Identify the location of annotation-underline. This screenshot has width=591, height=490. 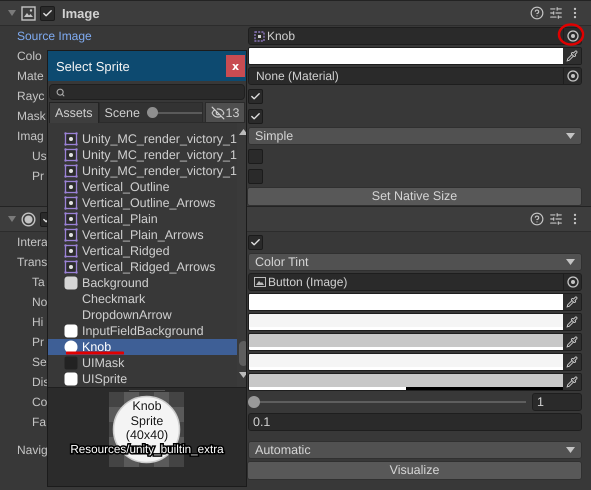
(95, 353).